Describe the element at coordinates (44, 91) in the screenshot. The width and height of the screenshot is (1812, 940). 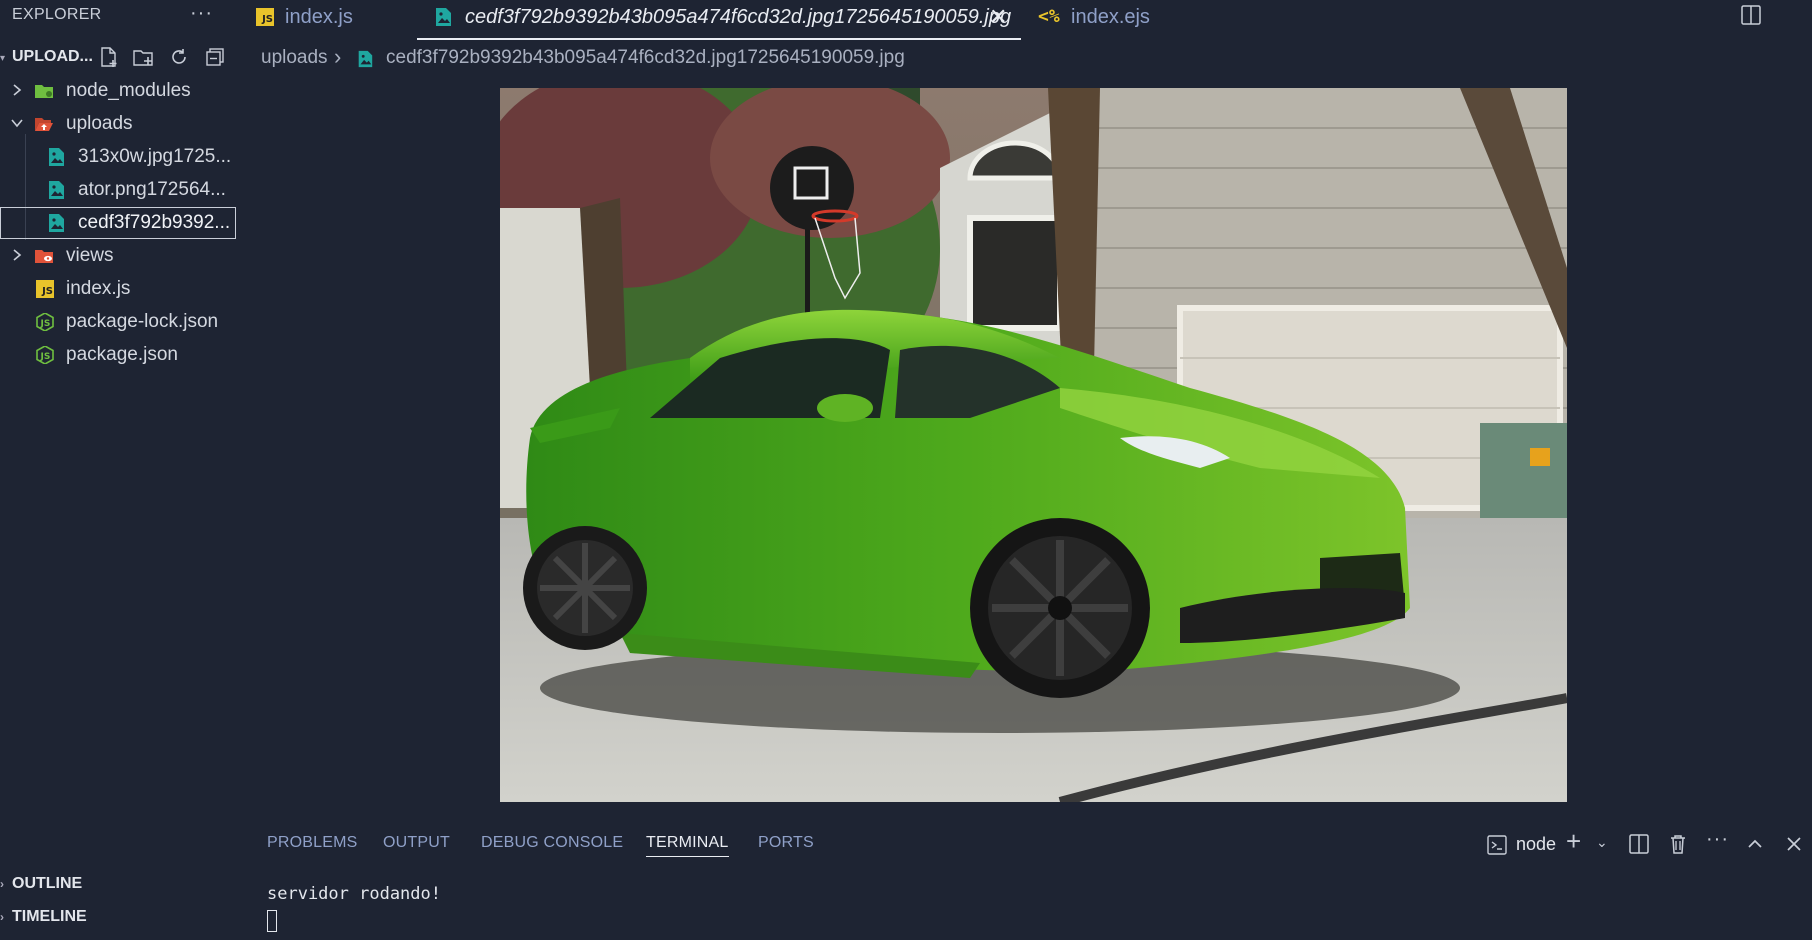
I see `green-folder-icon` at that location.